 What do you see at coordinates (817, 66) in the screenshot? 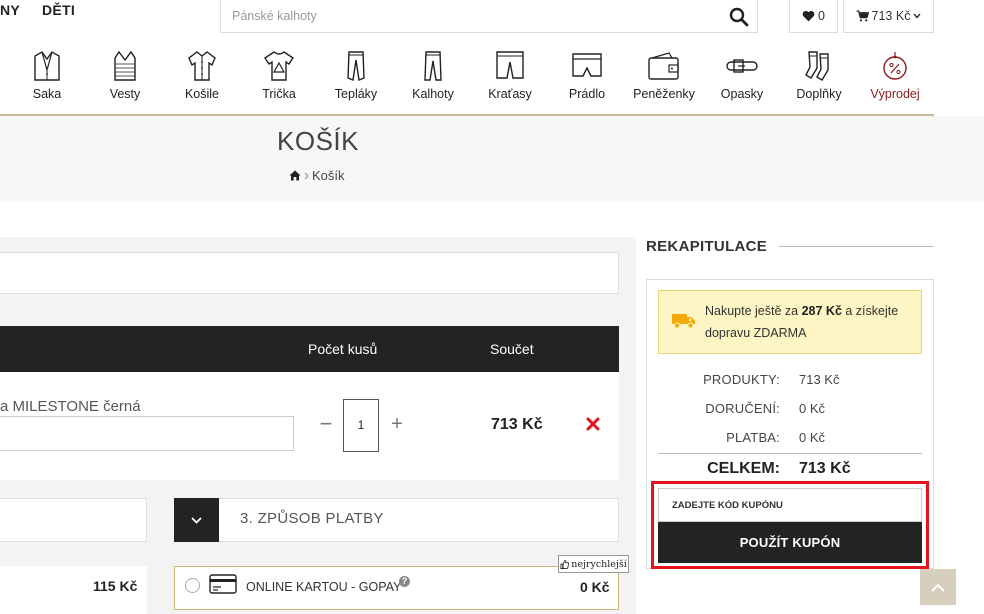
I see `socks-icon` at bounding box center [817, 66].